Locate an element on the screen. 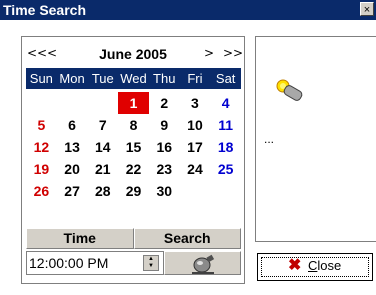 The width and height of the screenshot is (376, 295). title-bar: Time Search × is located at coordinates (188, 10).